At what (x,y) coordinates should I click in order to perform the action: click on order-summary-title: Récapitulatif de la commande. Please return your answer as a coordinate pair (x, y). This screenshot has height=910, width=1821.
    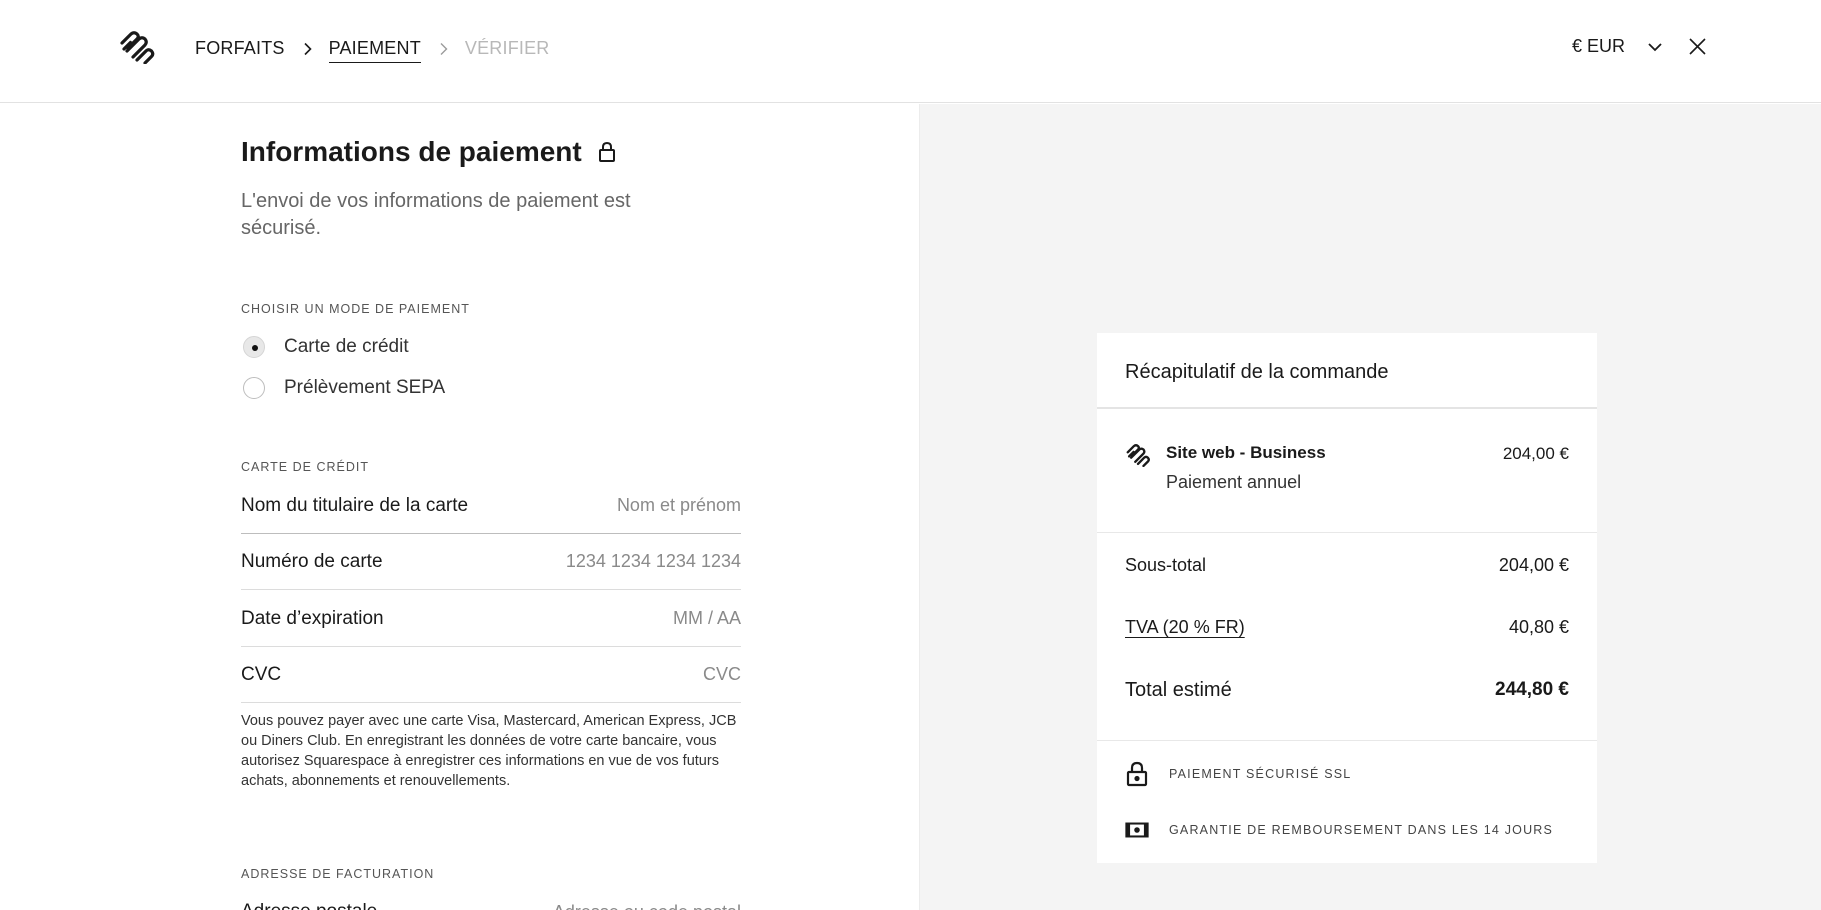
    Looking at the image, I should click on (1347, 371).